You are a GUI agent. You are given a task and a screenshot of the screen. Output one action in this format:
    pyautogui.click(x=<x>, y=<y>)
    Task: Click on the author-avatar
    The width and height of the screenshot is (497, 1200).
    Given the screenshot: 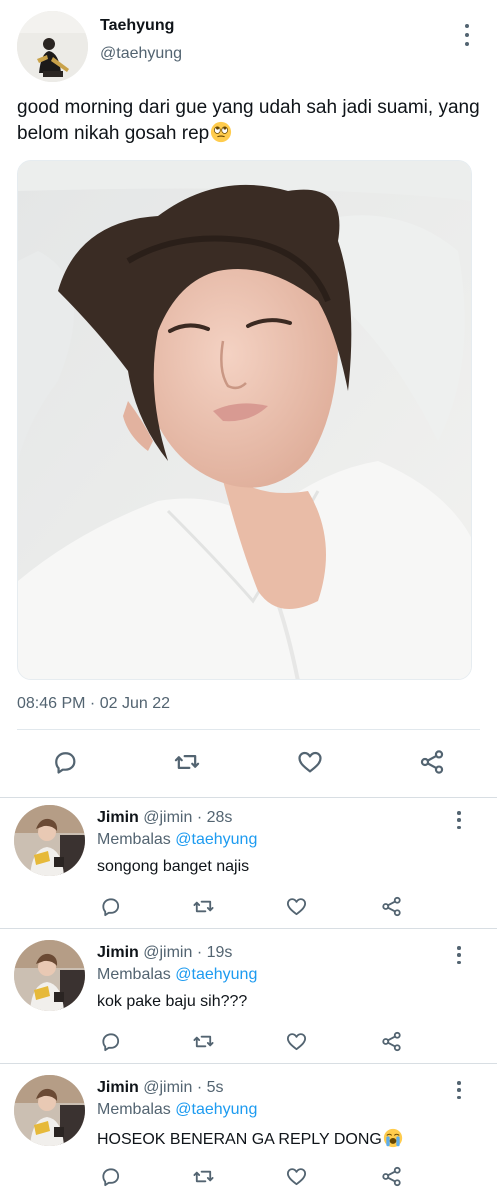 What is the action you would take?
    pyautogui.click(x=52, y=46)
    